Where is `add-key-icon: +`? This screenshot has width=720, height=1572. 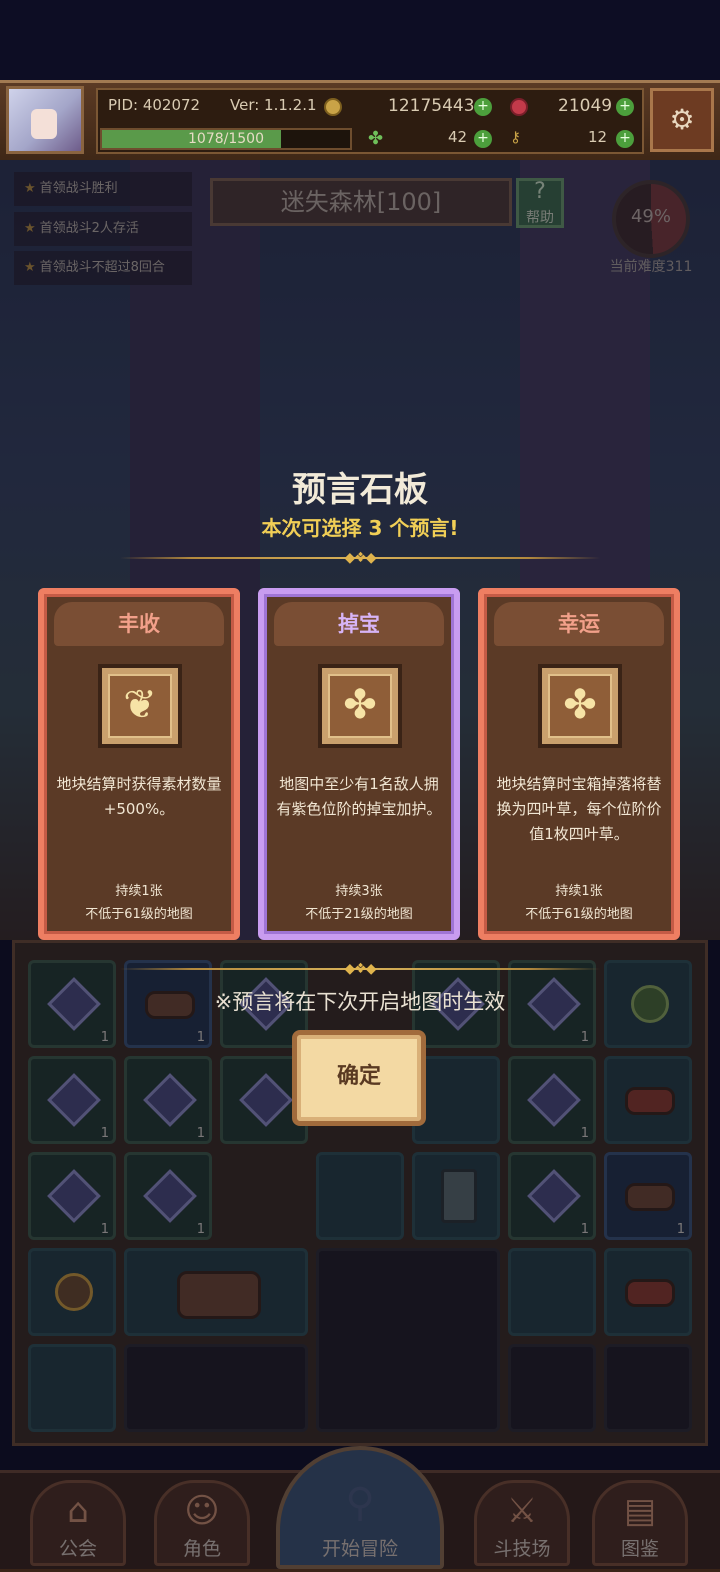 add-key-icon: + is located at coordinates (625, 139).